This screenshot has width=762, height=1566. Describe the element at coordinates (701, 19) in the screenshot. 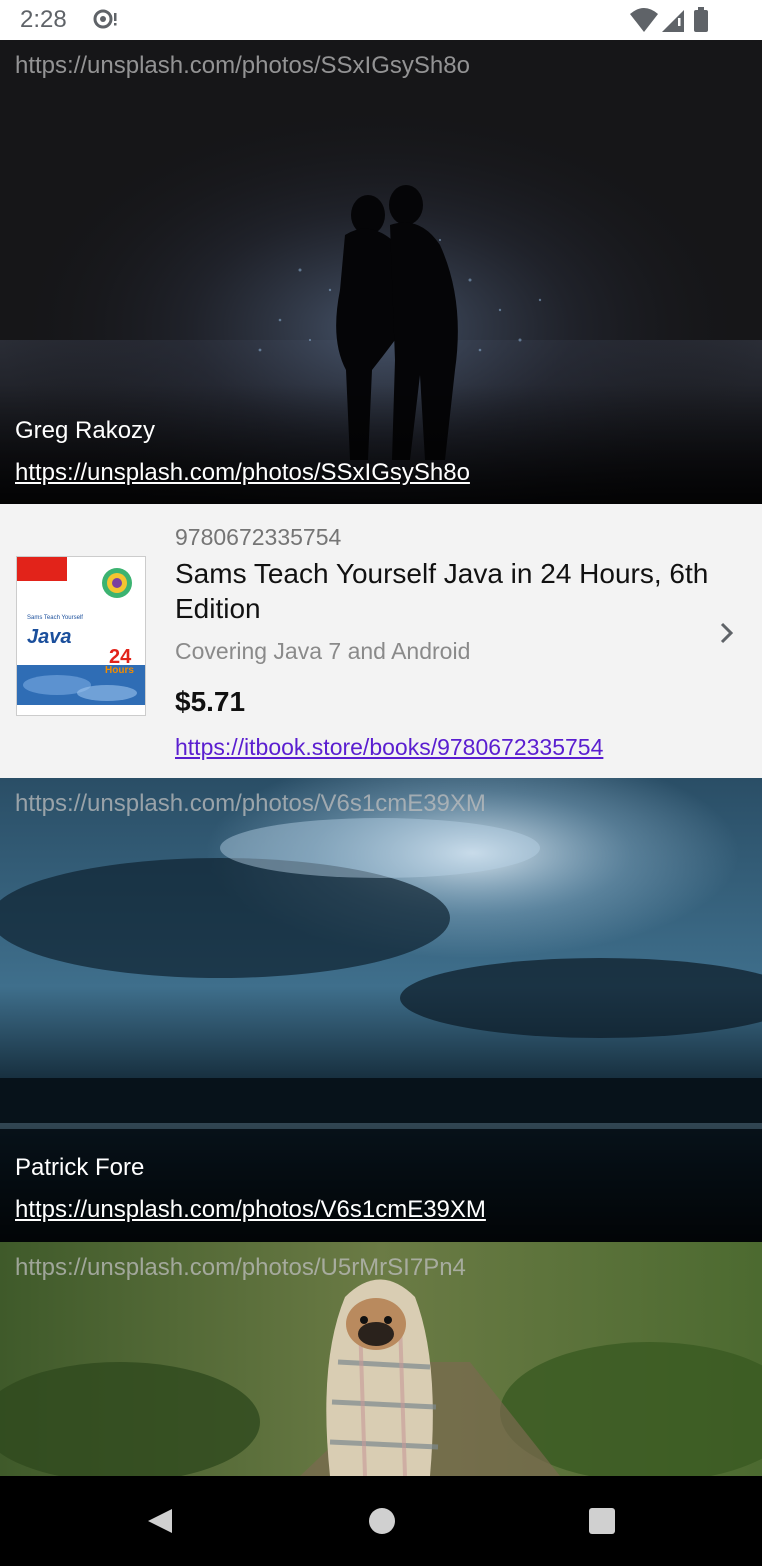

I see `battery-icon` at that location.